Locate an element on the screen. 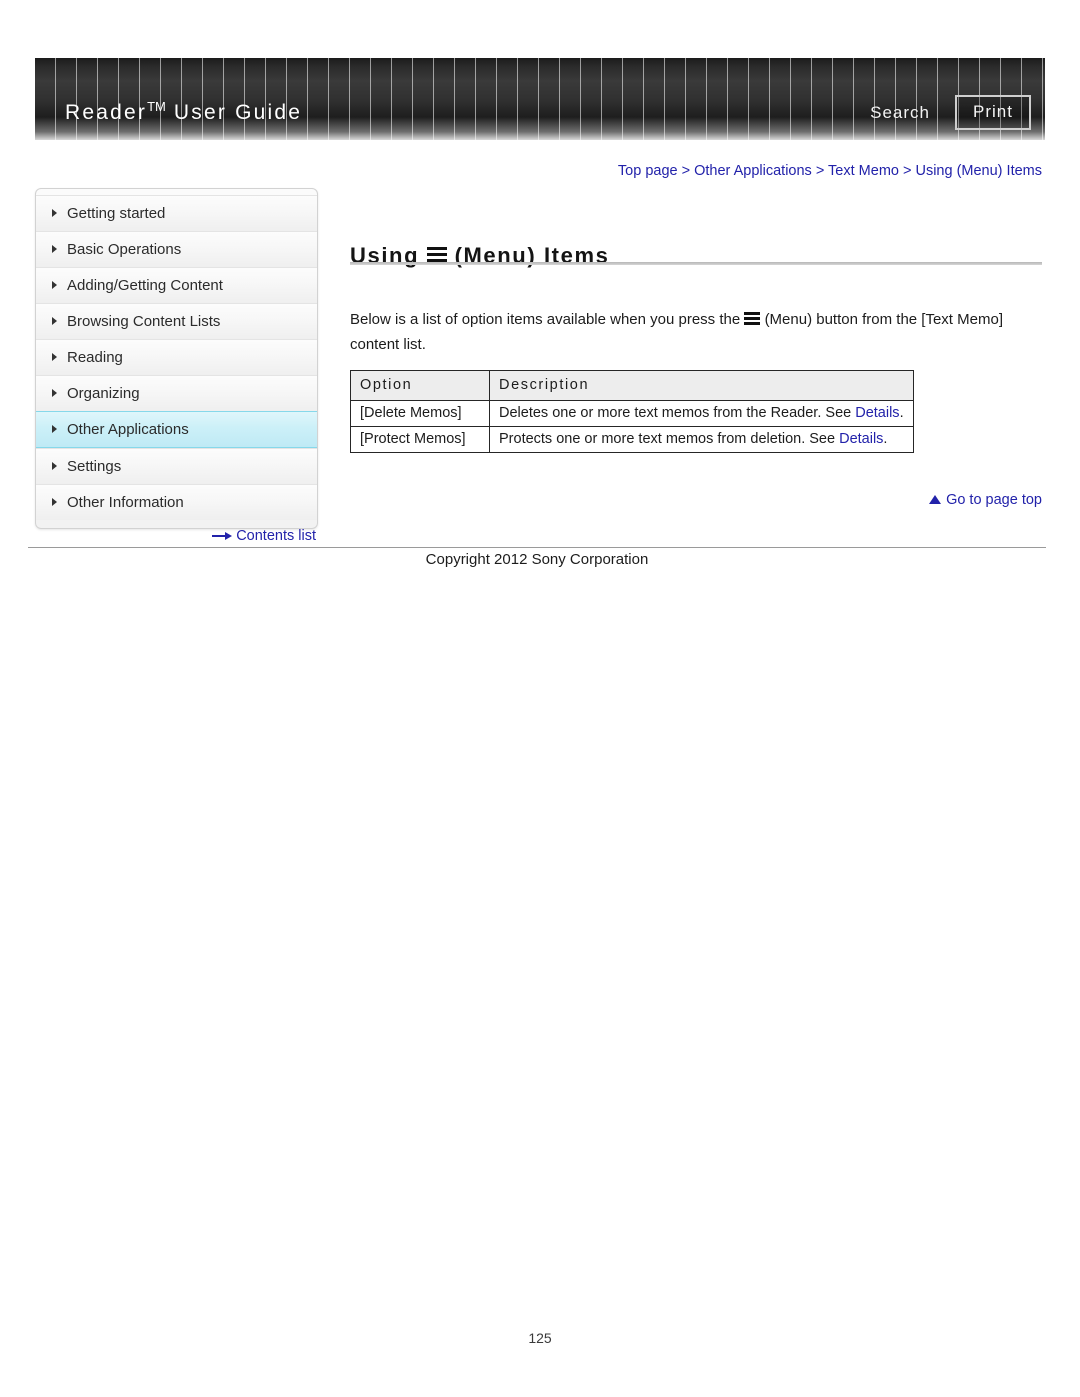 The width and height of the screenshot is (1080, 1397). cell-option: [Protect Memos] is located at coordinates (420, 439).